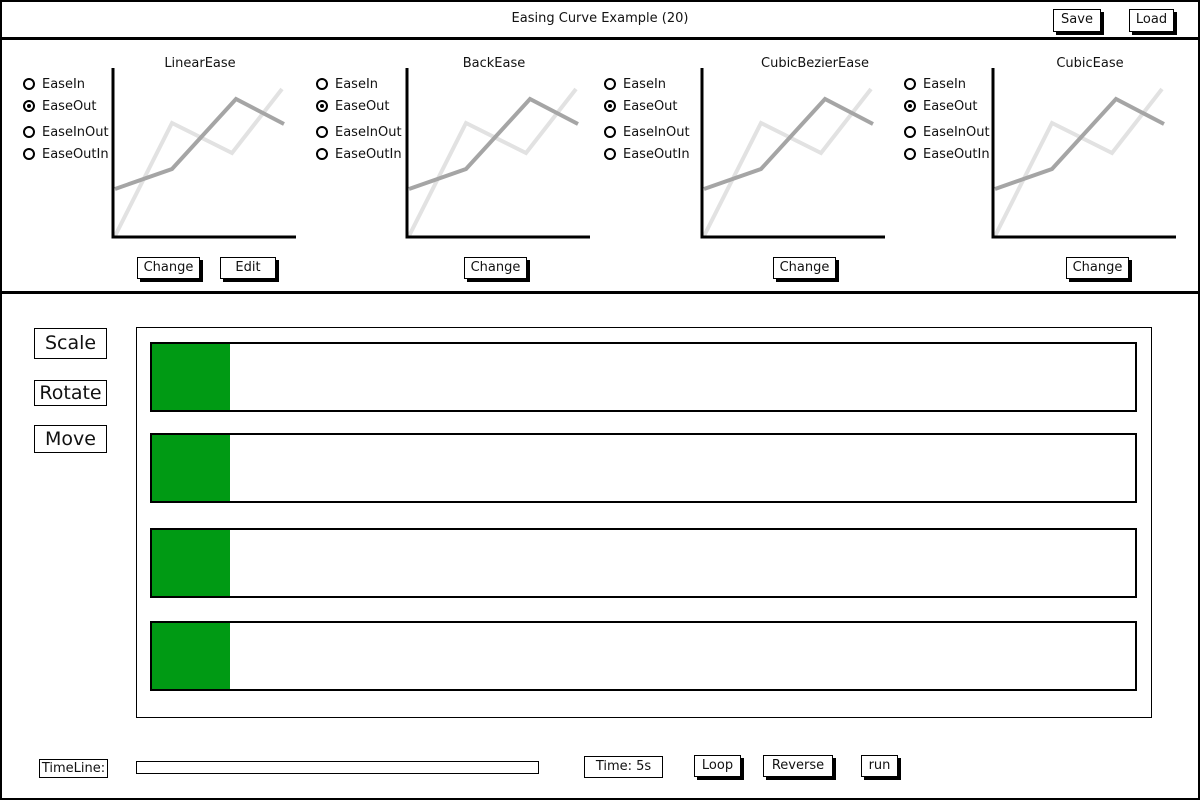 This screenshot has height=800, width=1200. I want to click on time-field: Time: 5s, so click(623, 767).